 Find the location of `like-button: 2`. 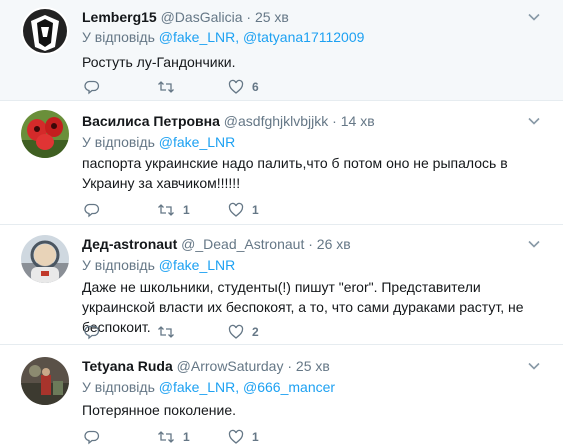

like-button: 2 is located at coordinates (243, 332).